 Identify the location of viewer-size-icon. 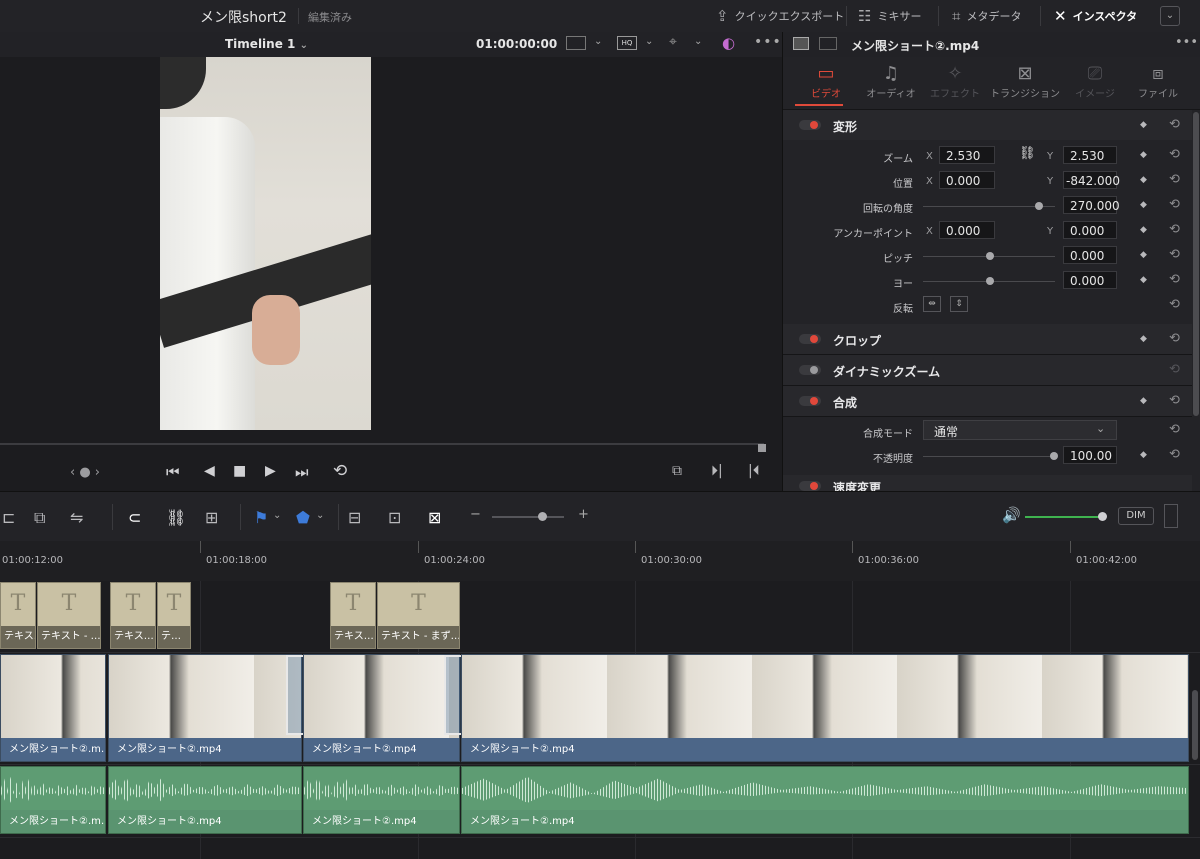
(576, 43).